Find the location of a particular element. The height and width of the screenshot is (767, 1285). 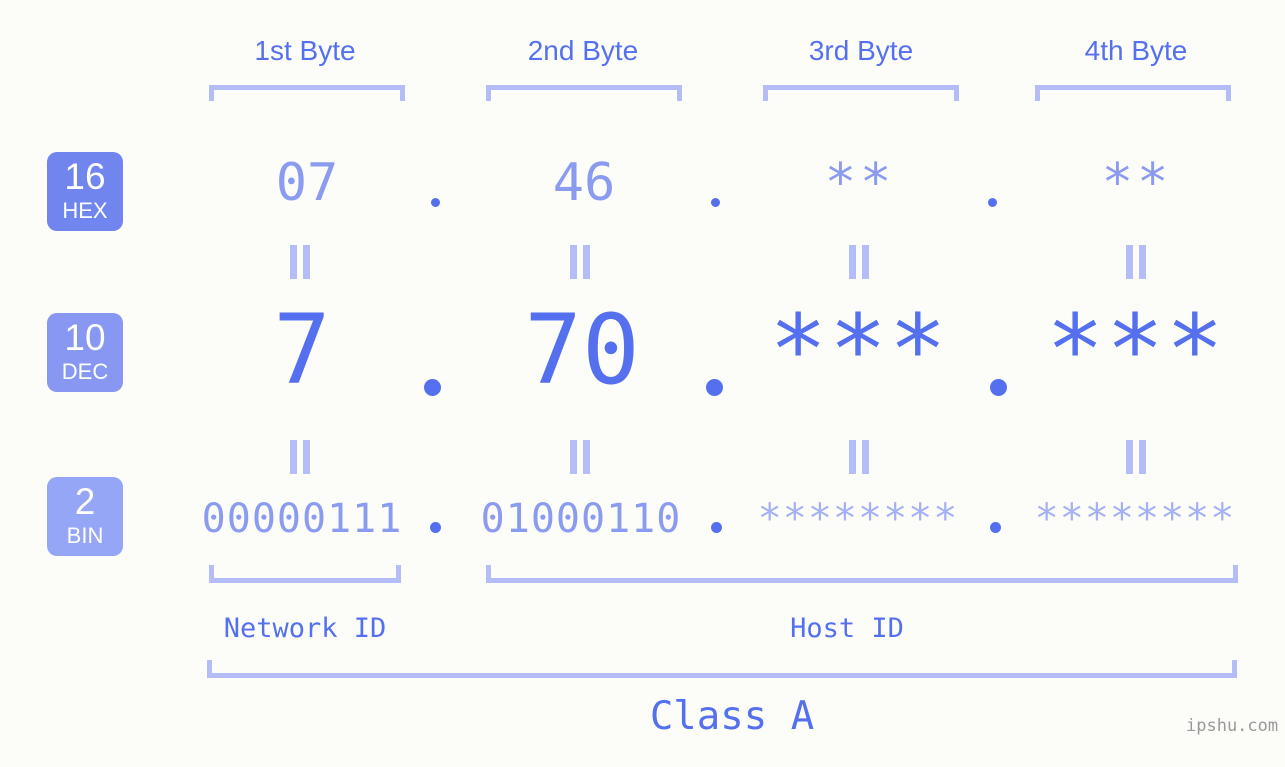

radix-badge-hex-name: HEX is located at coordinates (85, 210).